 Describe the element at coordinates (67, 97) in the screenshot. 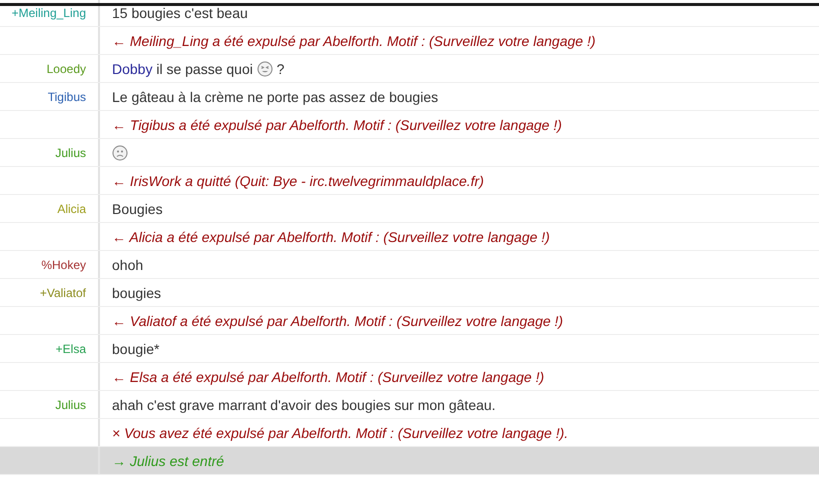

I see `nickname: Tigibus` at that location.